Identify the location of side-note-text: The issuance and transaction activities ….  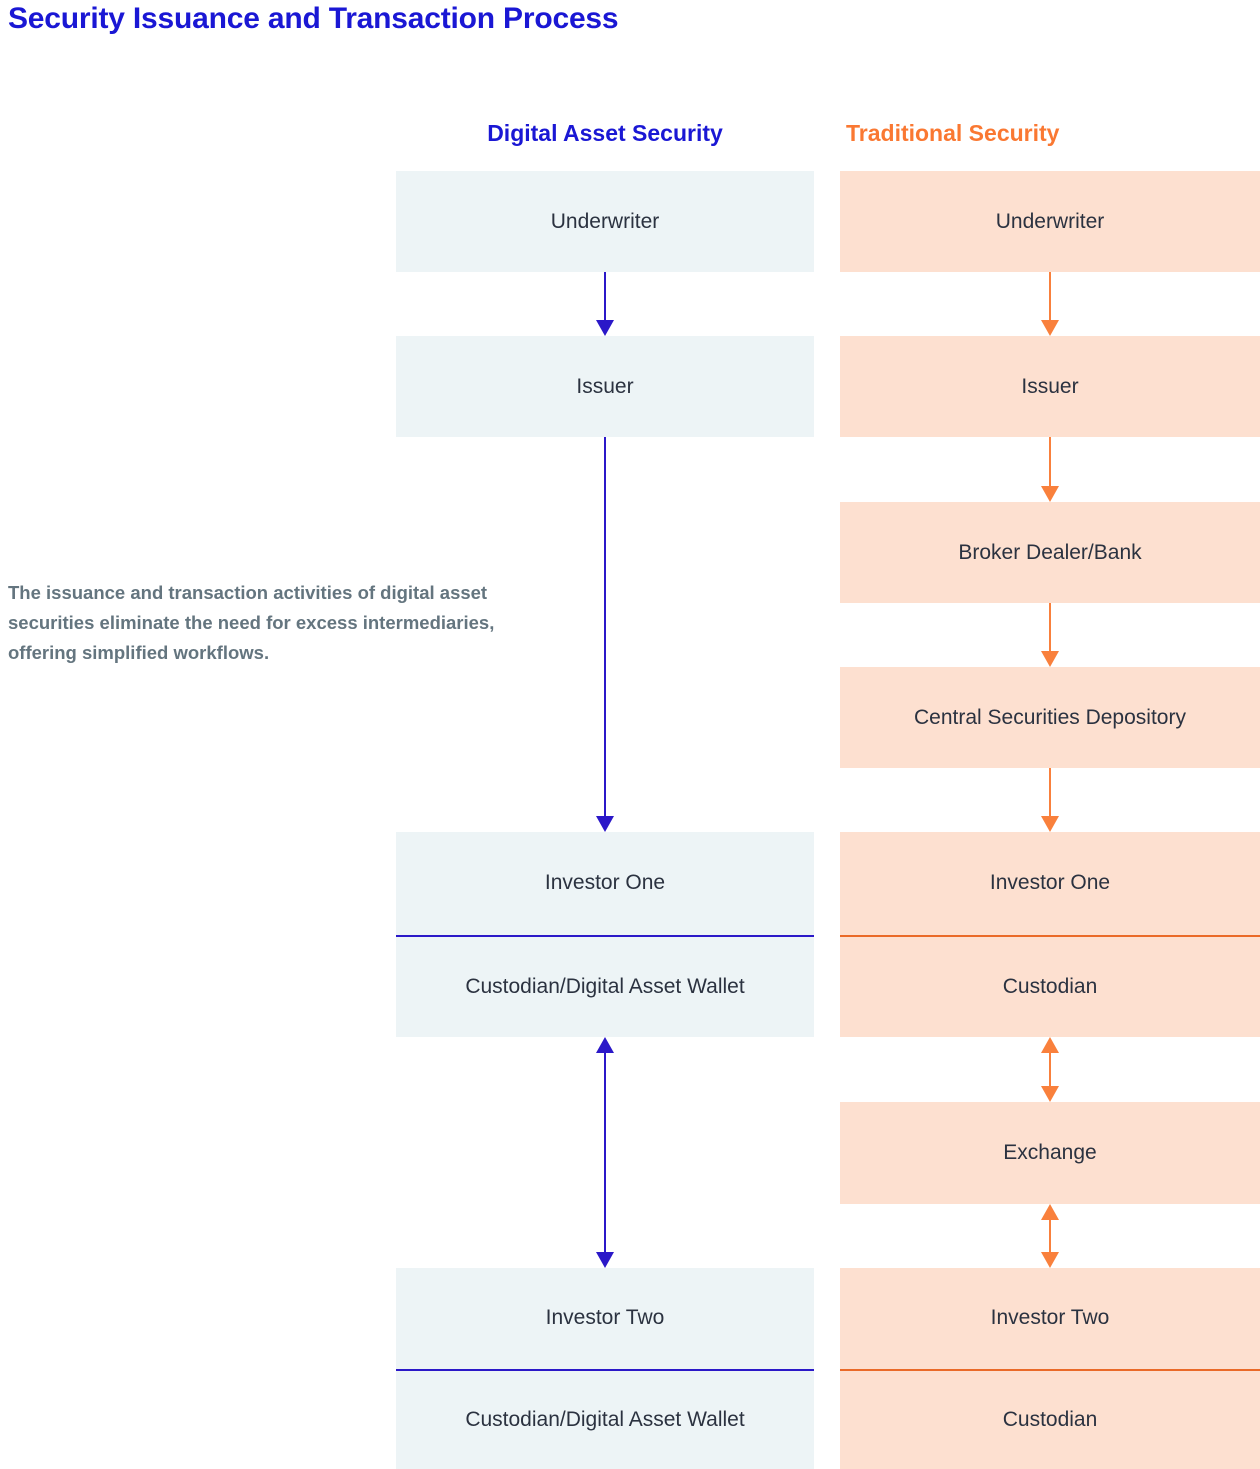
(251, 622).